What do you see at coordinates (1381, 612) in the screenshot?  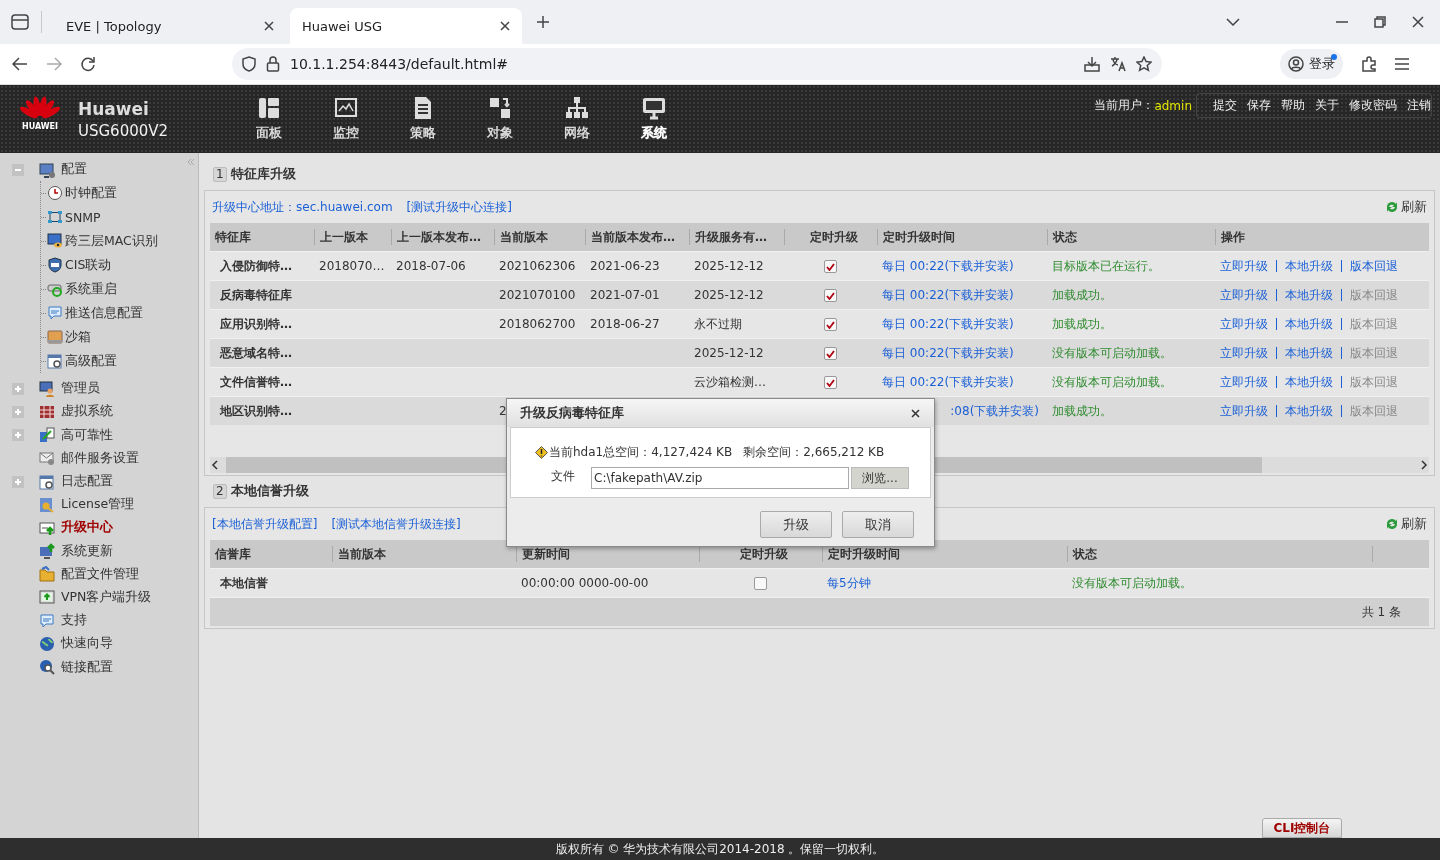 I see `record-count: 共 1 条` at bounding box center [1381, 612].